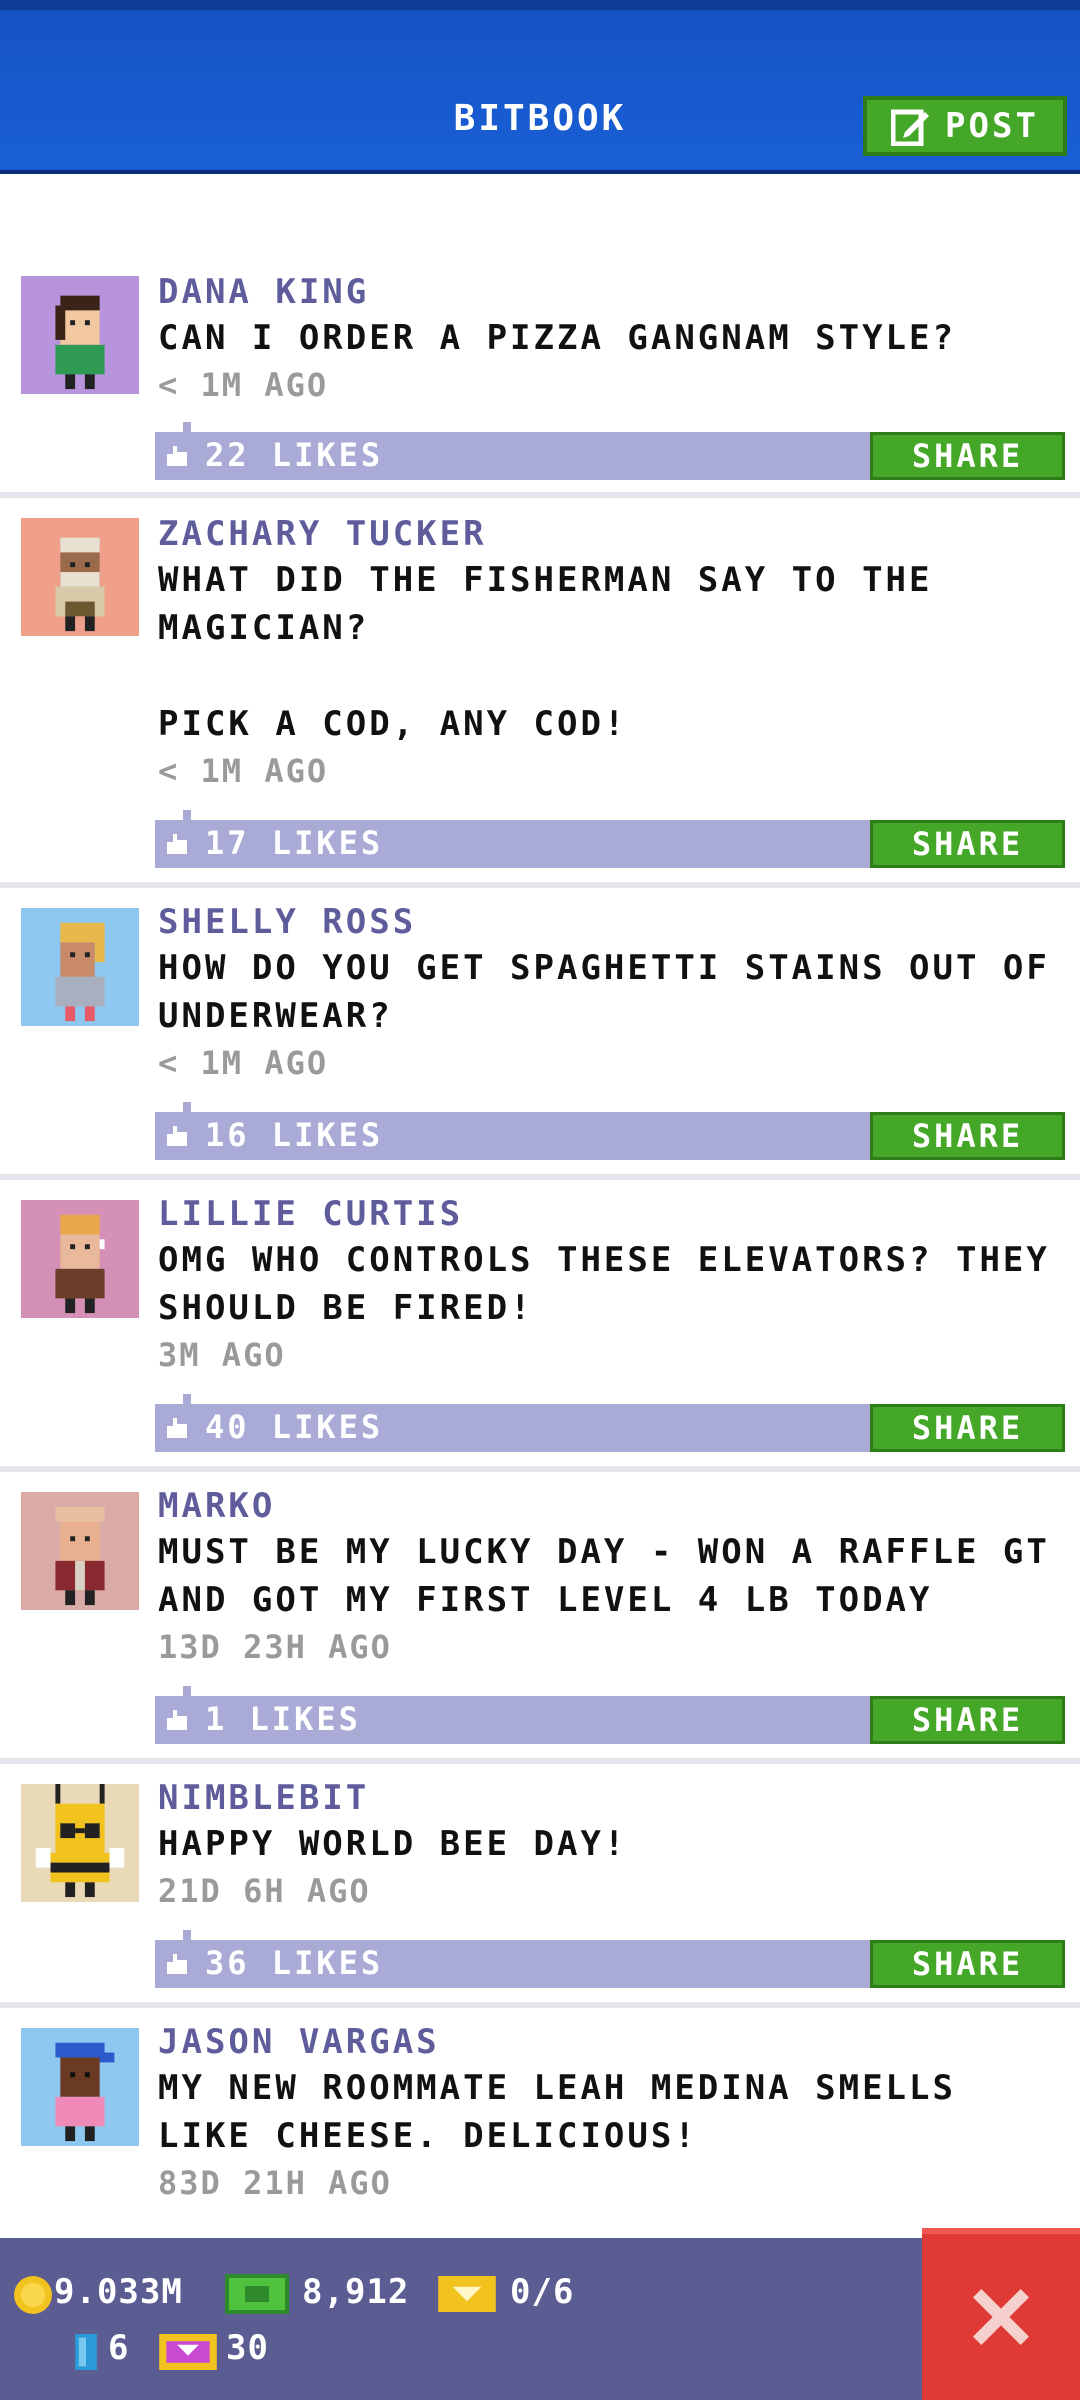 The width and height of the screenshot is (1080, 2400). What do you see at coordinates (294, 1963) in the screenshot?
I see `likes-count: 36 LIKES` at bounding box center [294, 1963].